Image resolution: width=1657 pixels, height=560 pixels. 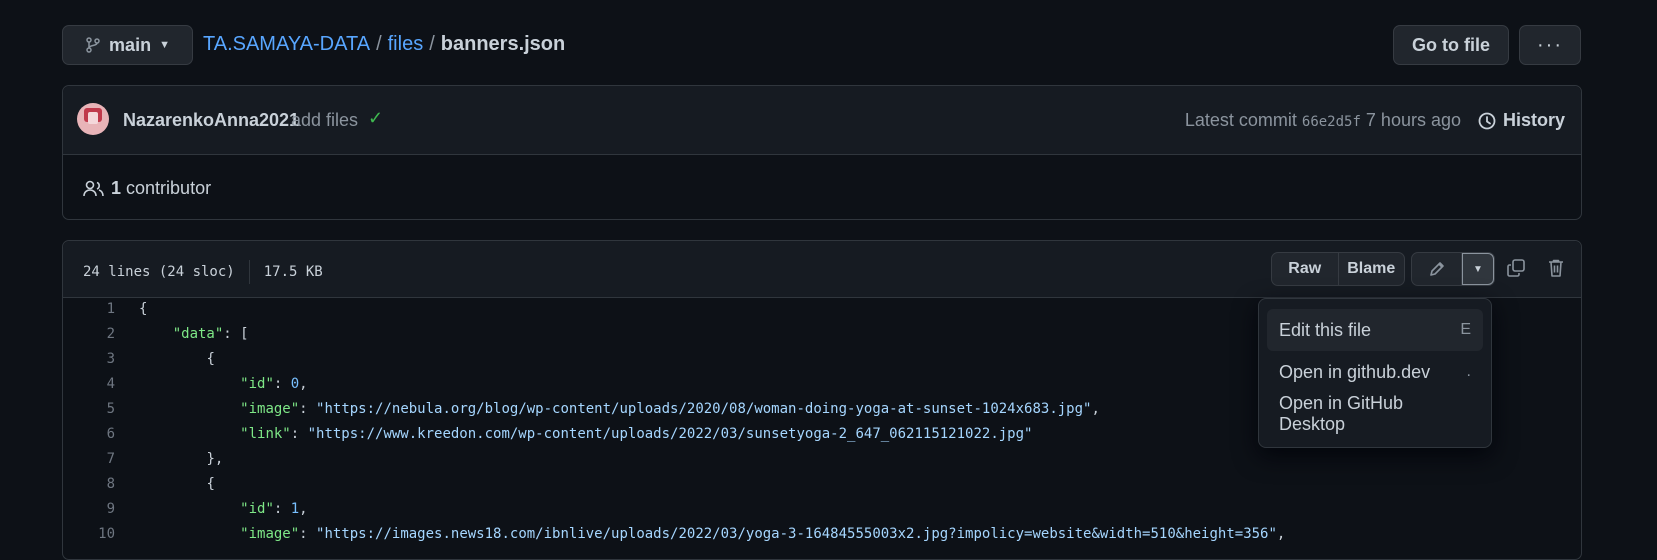 I want to click on branch-selector-button: main ▼, so click(x=127, y=45).